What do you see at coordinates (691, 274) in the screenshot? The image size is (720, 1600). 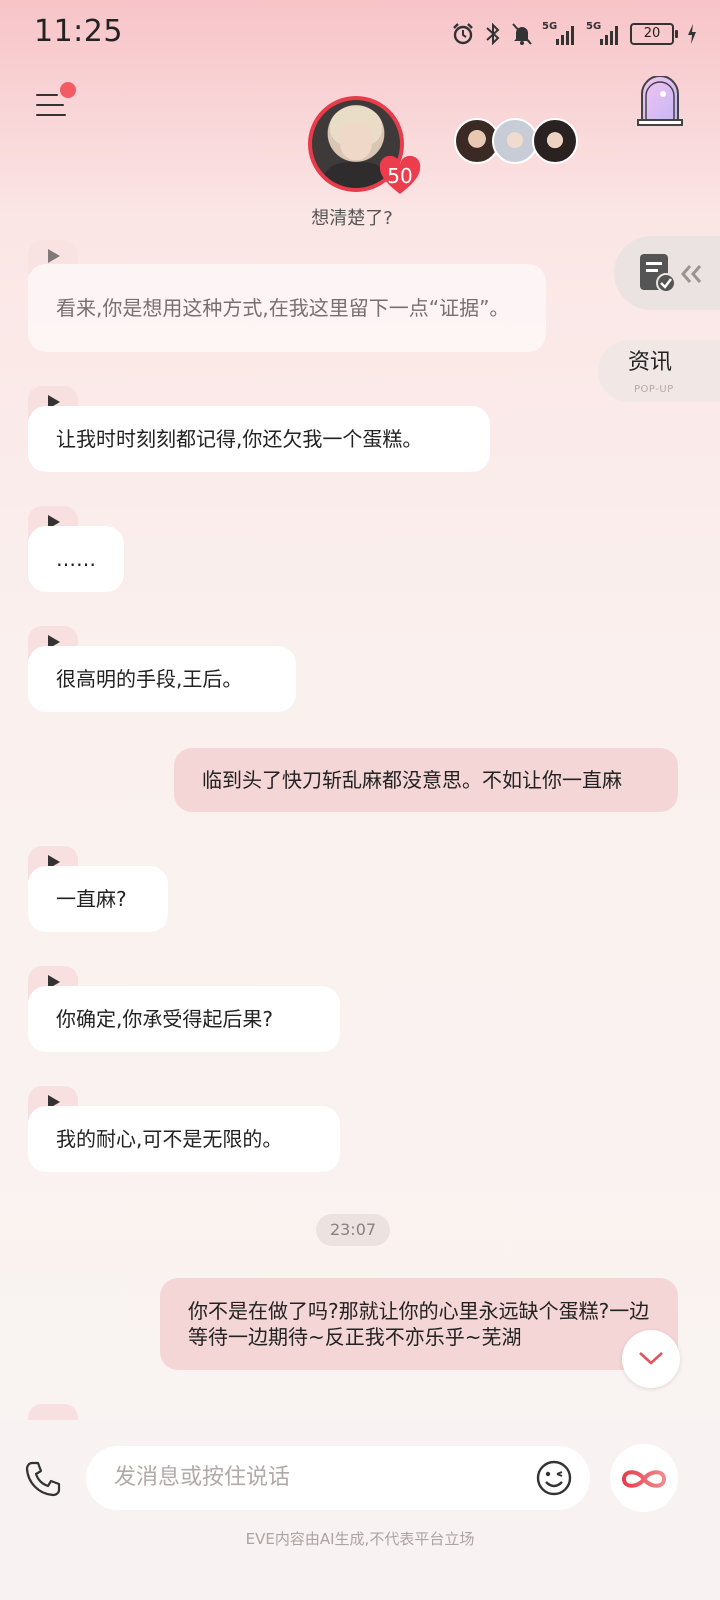 I see `double-chevron-left-icon` at bounding box center [691, 274].